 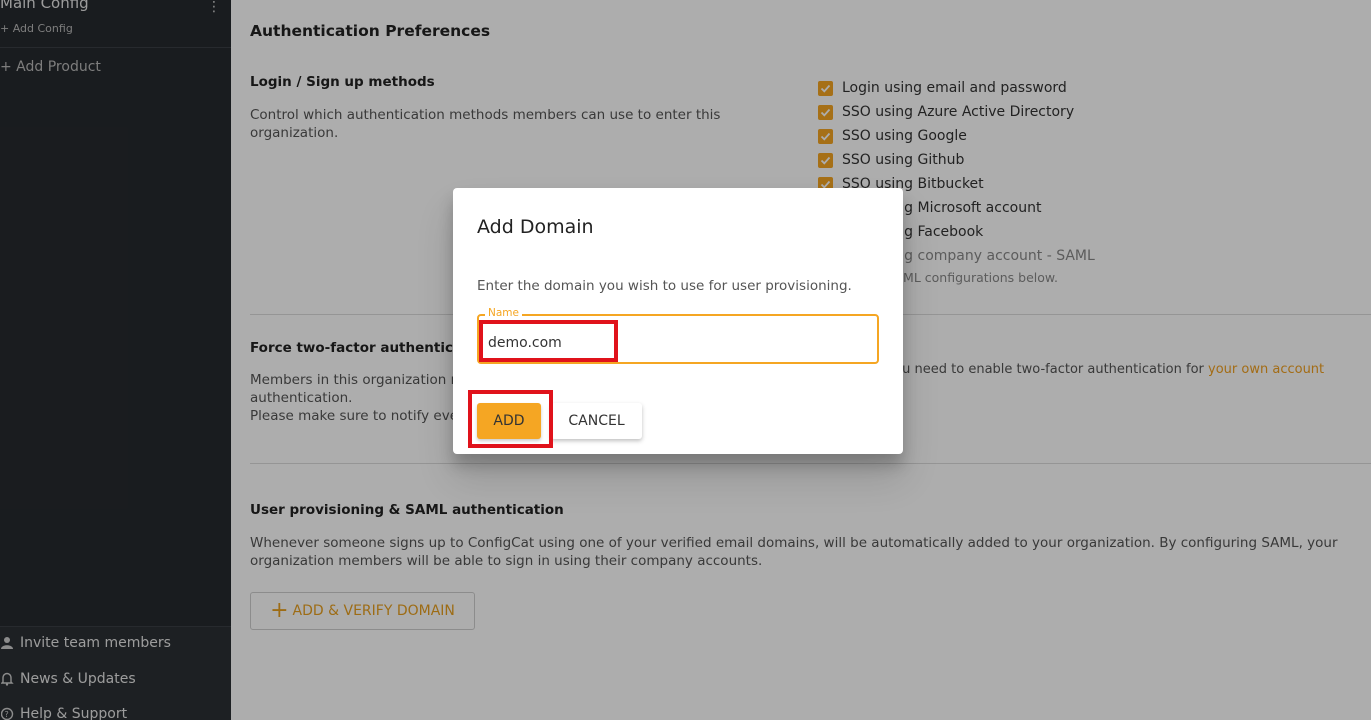 What do you see at coordinates (503, 313) in the screenshot?
I see `domain-name-label: Name` at bounding box center [503, 313].